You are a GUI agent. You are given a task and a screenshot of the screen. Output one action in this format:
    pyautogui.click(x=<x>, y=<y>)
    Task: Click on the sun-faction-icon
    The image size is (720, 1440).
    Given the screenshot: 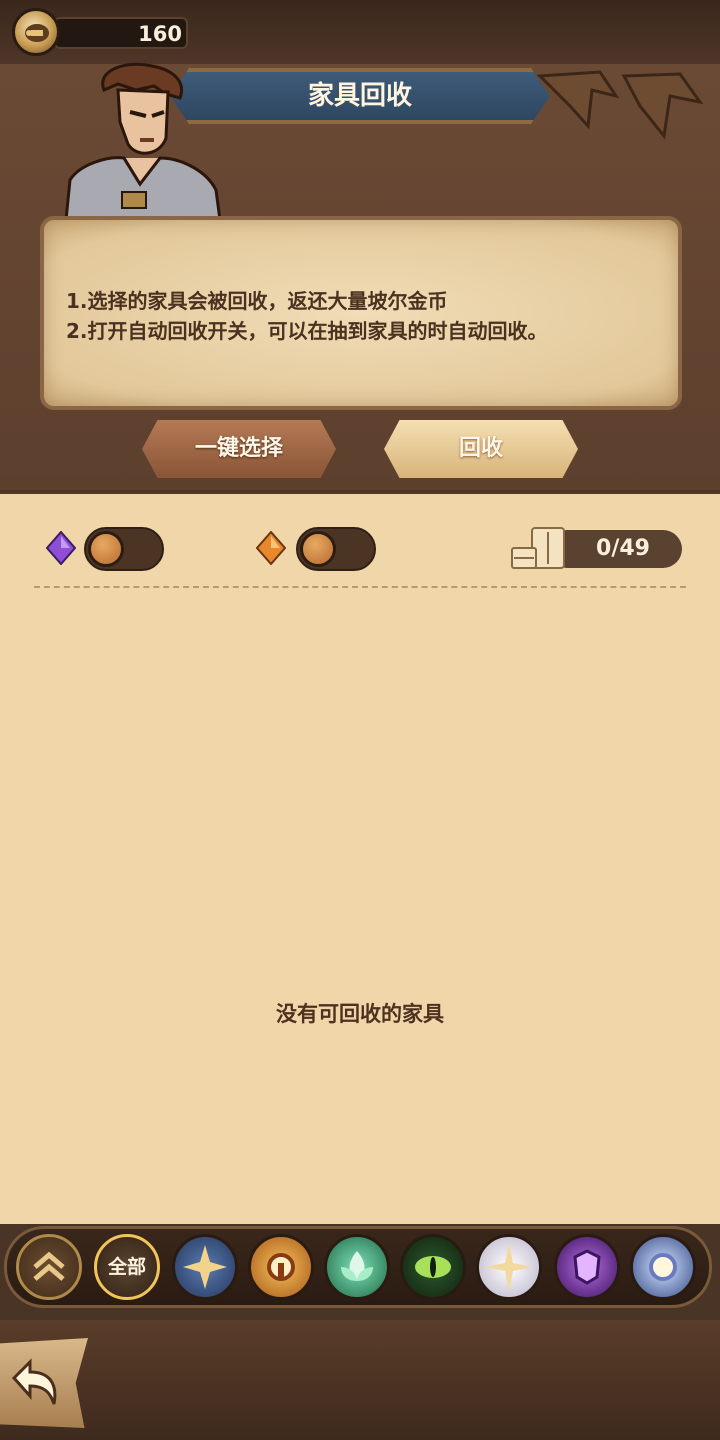 What is the action you would take?
    pyautogui.click(x=281, y=1267)
    